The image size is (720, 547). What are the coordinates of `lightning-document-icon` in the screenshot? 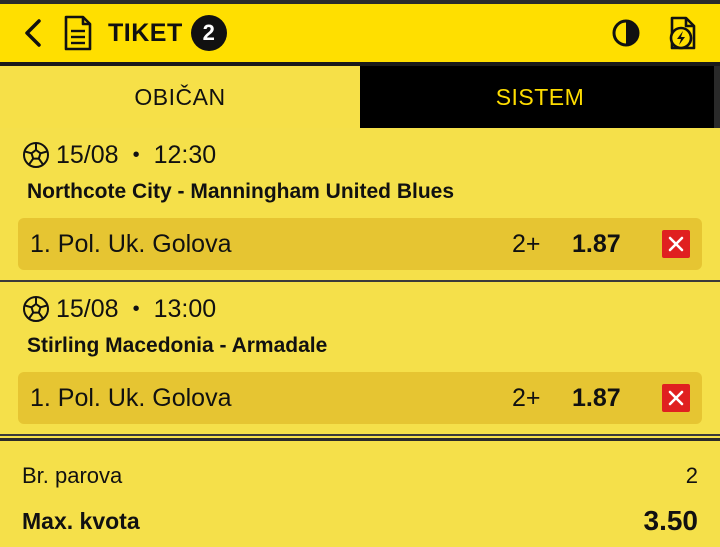 It's located at (682, 33).